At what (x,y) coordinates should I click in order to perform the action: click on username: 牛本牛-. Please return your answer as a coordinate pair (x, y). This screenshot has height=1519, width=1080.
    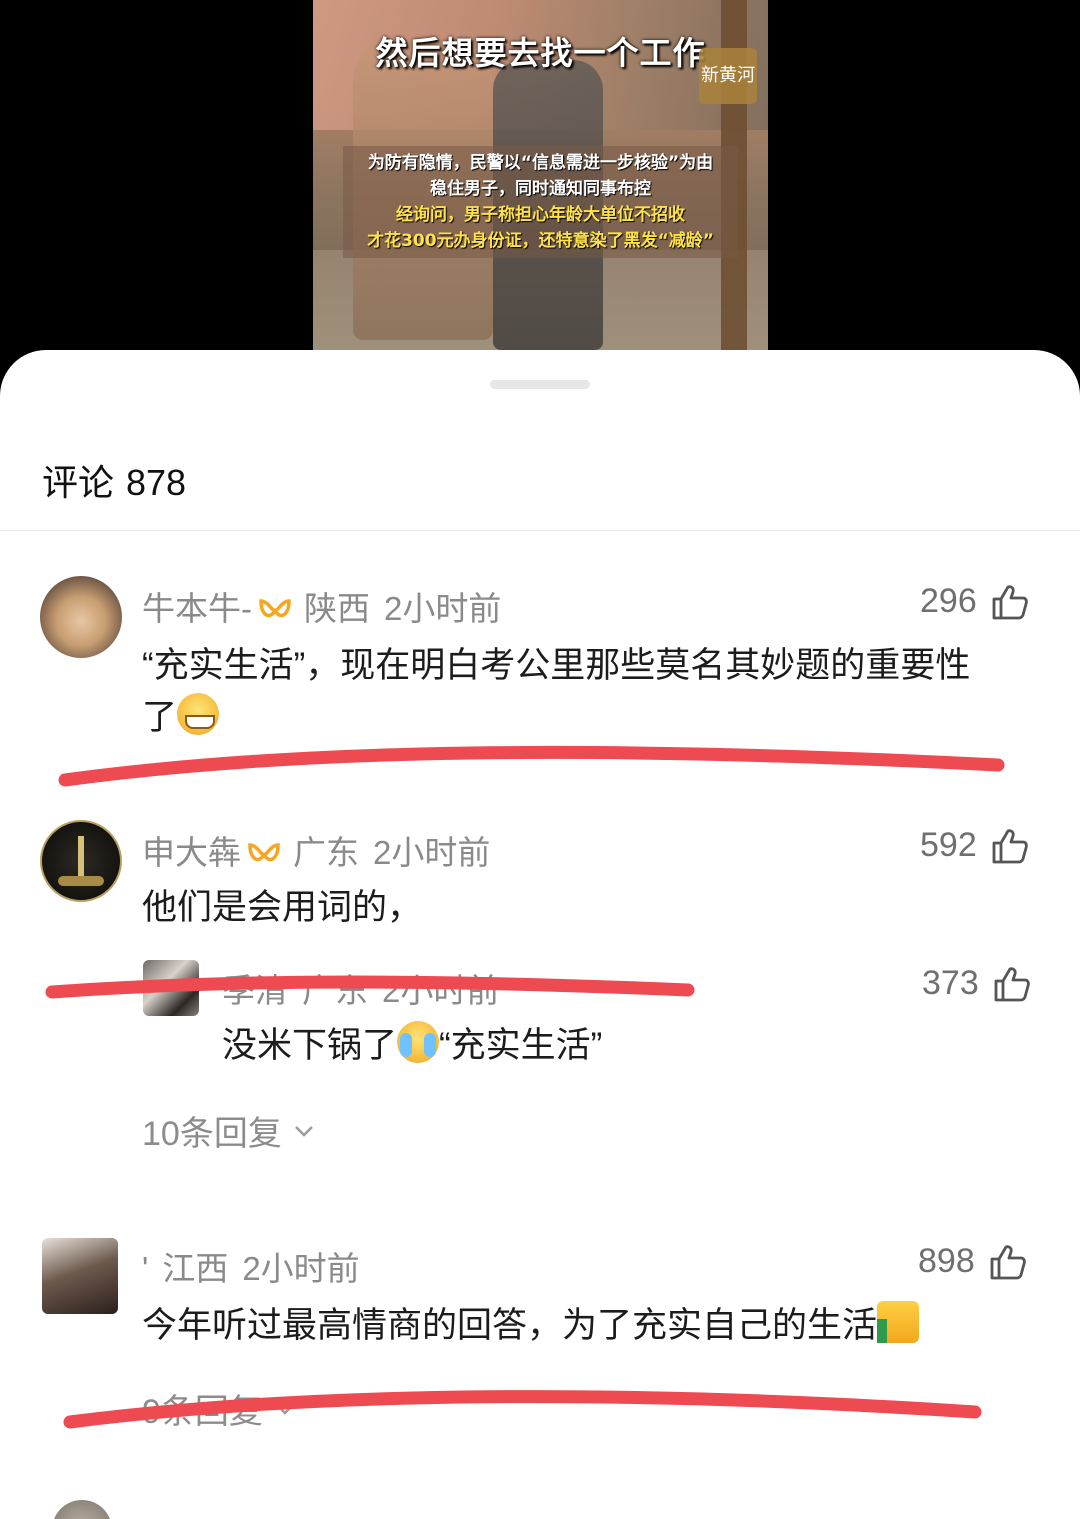
    Looking at the image, I should click on (197, 608).